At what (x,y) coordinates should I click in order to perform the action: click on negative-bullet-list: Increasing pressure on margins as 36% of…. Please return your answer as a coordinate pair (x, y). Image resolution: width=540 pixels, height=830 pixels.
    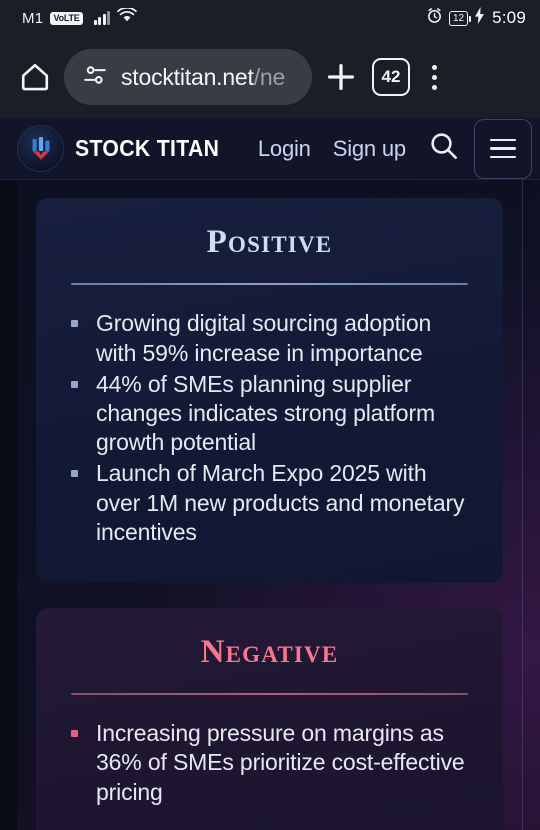
    Looking at the image, I should click on (269, 763).